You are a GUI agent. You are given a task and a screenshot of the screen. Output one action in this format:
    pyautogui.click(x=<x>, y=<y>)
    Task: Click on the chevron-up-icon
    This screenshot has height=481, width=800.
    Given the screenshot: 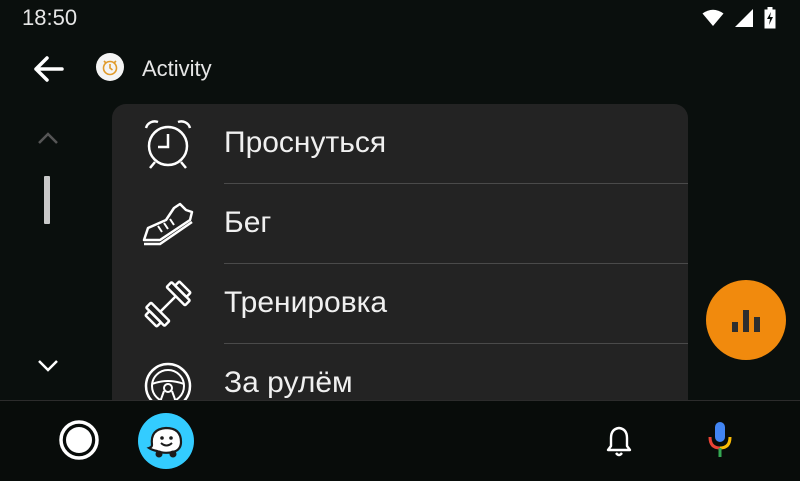 What is the action you would take?
    pyautogui.click(x=48, y=138)
    